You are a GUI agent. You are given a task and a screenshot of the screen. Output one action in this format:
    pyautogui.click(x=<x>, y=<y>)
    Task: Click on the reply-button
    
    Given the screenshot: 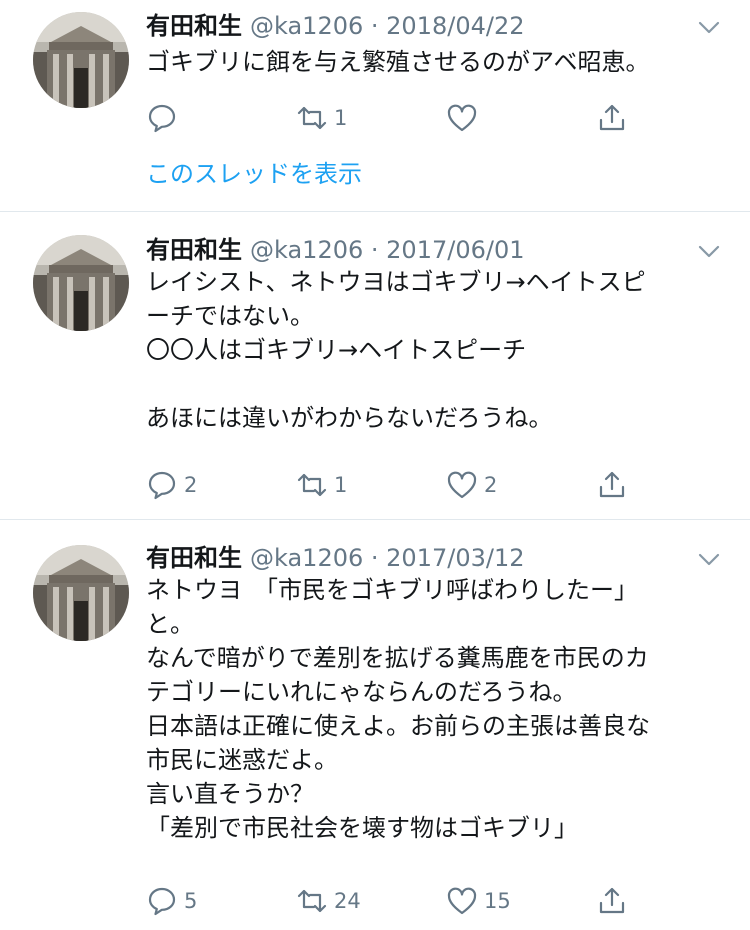 What is the action you would take?
    pyautogui.click(x=165, y=118)
    